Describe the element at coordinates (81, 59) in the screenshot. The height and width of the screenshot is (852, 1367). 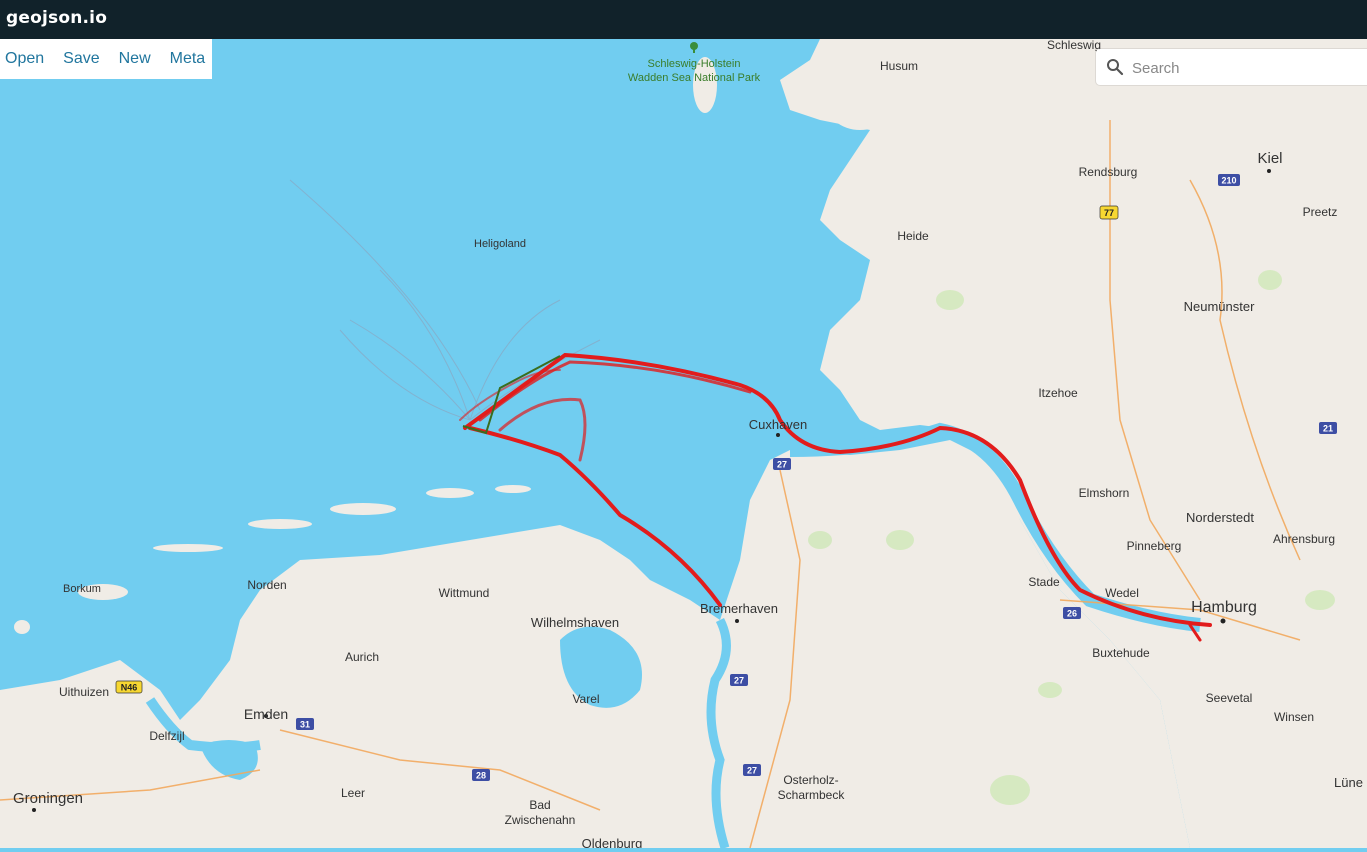
I see `menu-save-button: Save` at that location.